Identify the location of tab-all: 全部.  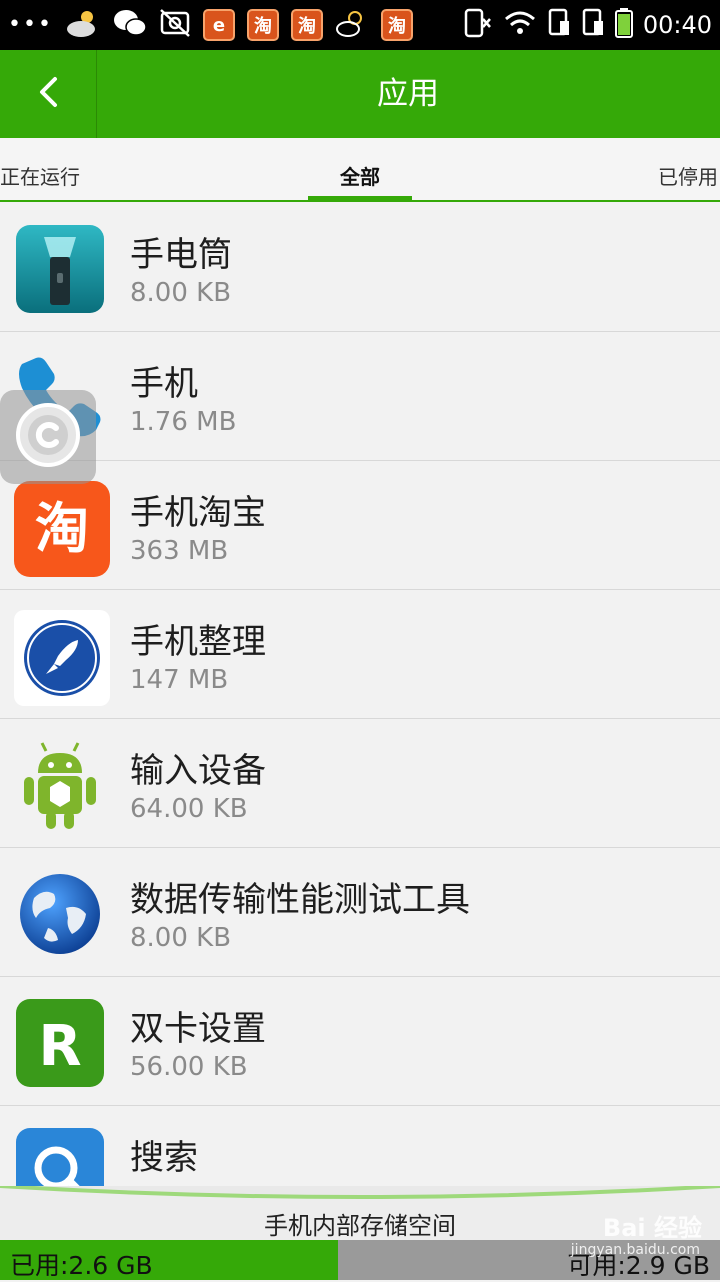
(360, 169).